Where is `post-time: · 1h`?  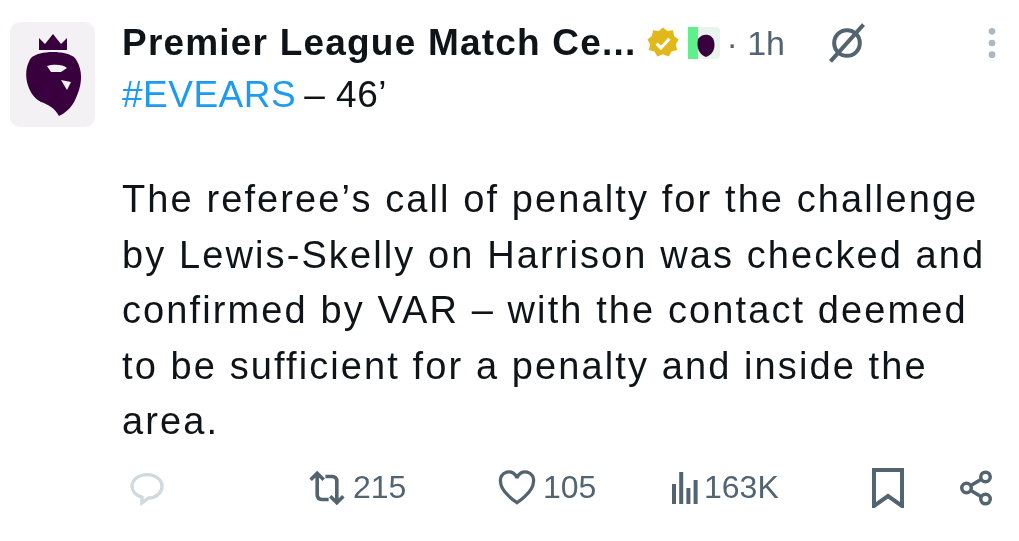 post-time: · 1h is located at coordinates (756, 43).